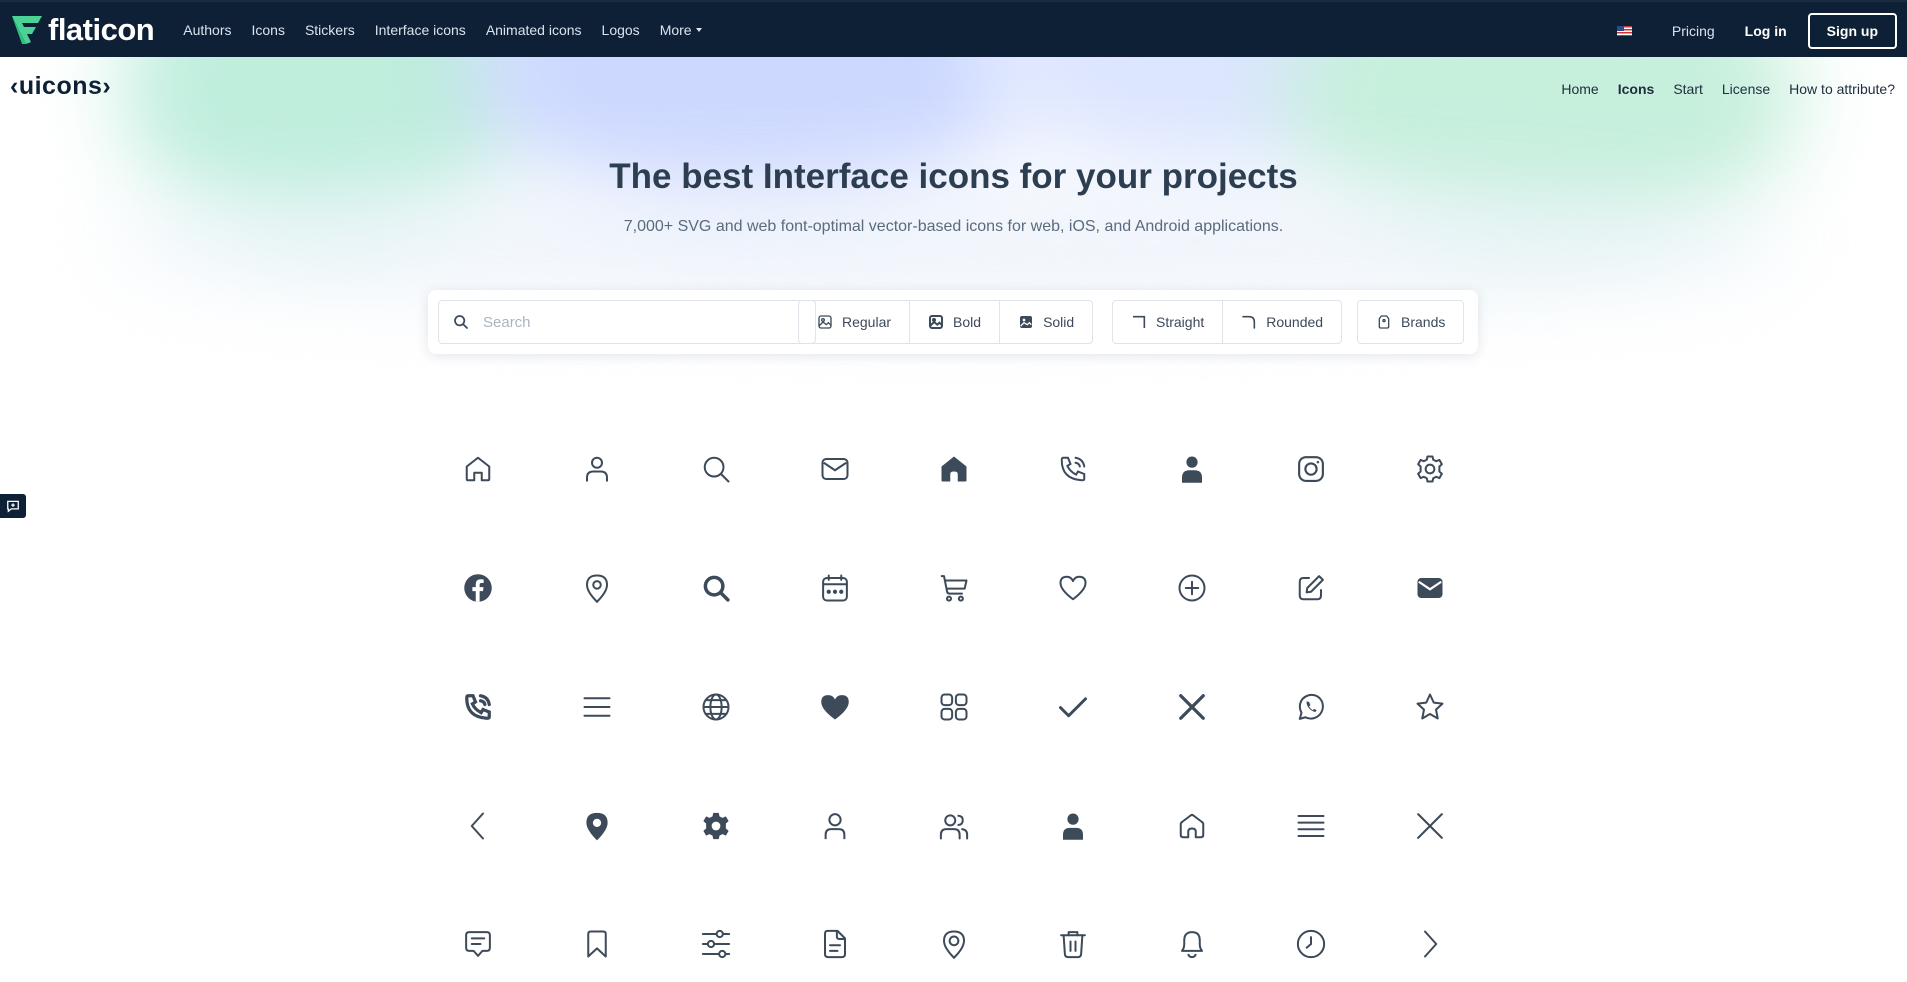  What do you see at coordinates (596, 944) in the screenshot?
I see `bookmark-icon` at bounding box center [596, 944].